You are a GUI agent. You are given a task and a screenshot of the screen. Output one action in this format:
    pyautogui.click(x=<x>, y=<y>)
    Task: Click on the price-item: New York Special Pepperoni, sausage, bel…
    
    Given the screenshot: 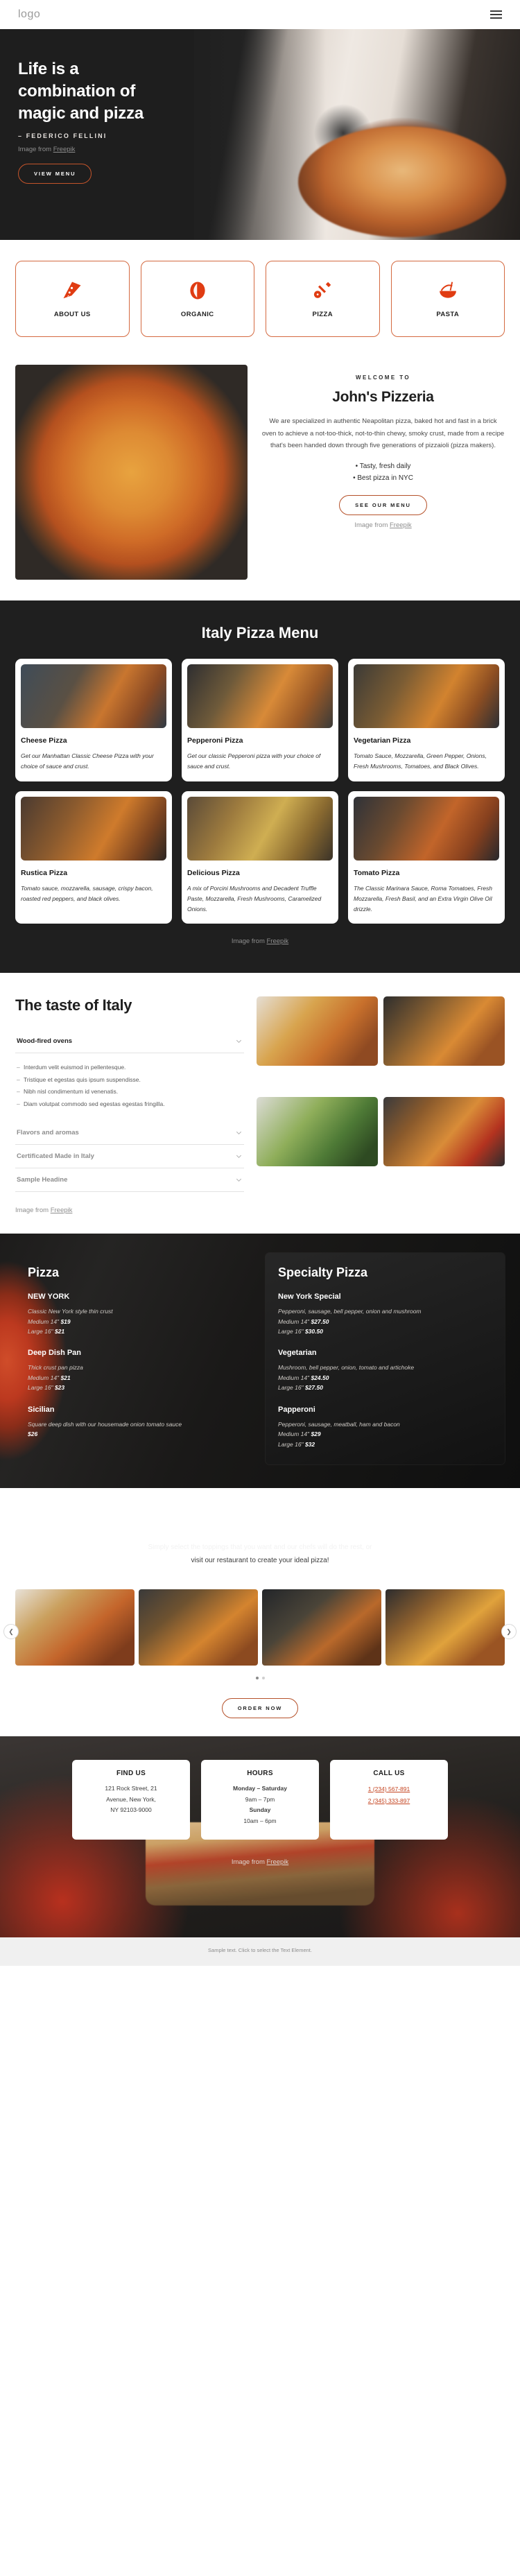 What is the action you would take?
    pyautogui.click(x=385, y=1314)
    